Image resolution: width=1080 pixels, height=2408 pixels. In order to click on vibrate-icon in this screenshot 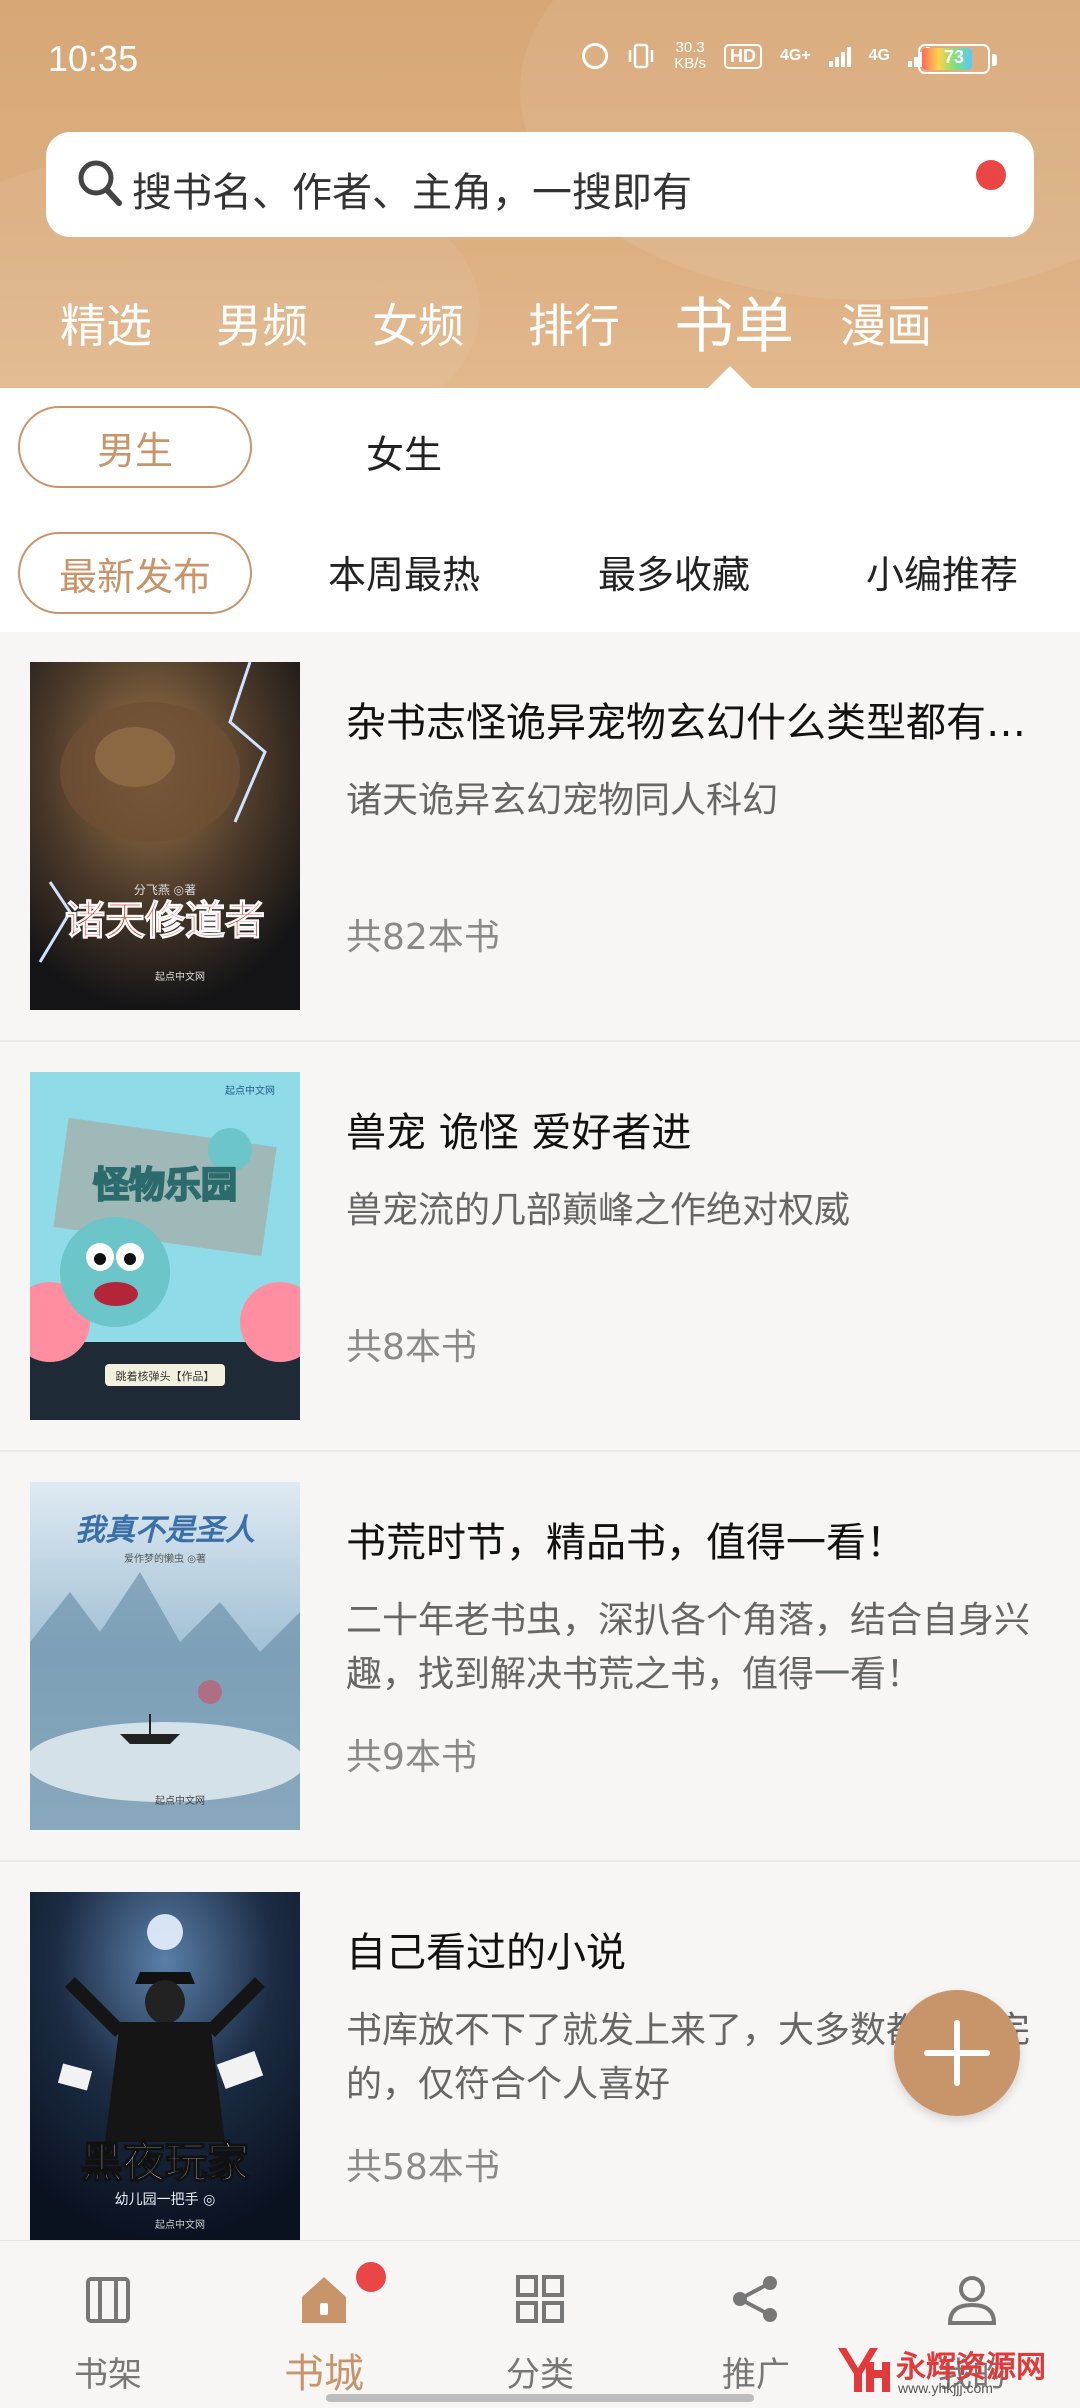, I will do `click(641, 56)`.